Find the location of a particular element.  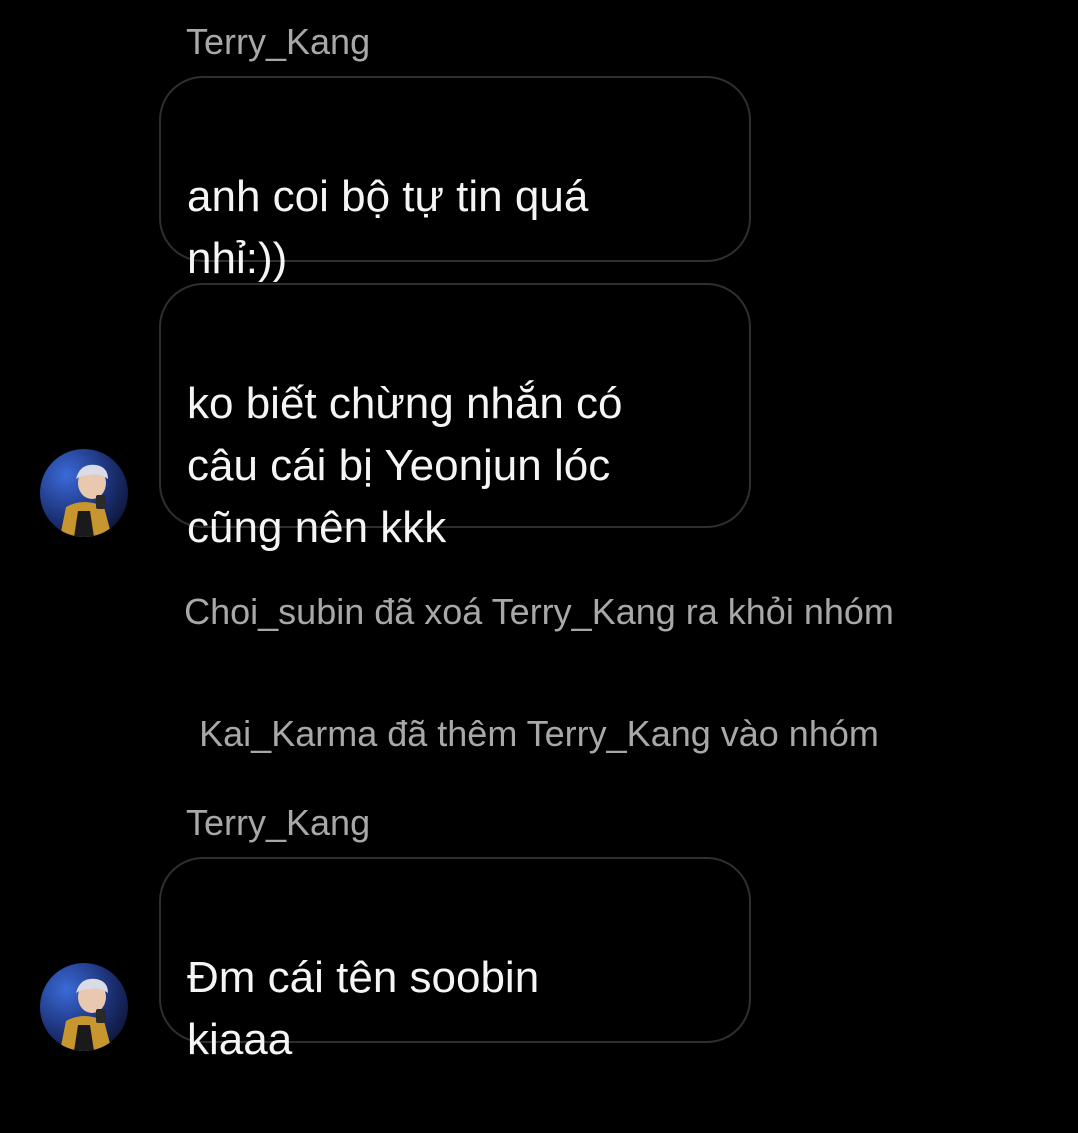

message-bubble: anh coi bộ tự tin quá nhỉ:)) is located at coordinates (455, 179).